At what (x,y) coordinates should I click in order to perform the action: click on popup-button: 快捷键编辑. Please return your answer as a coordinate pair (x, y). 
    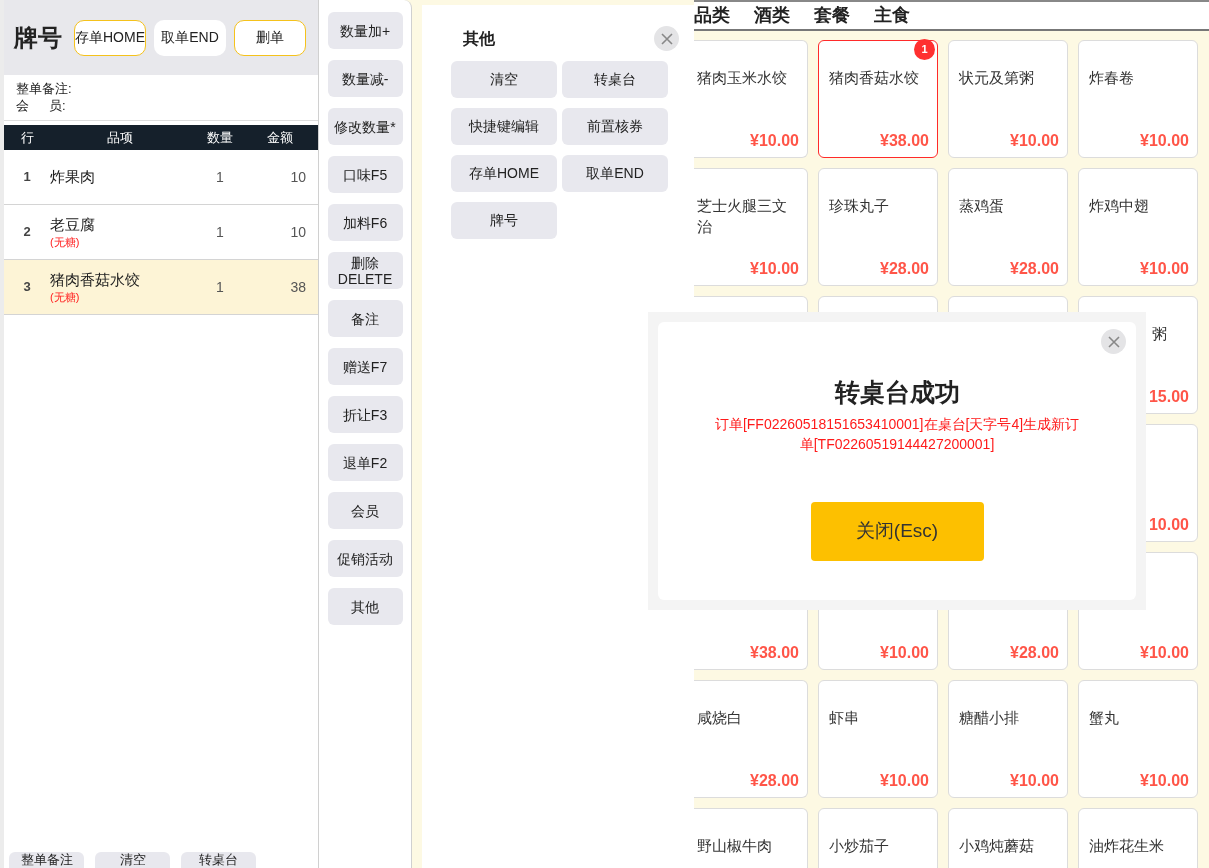
    Looking at the image, I should click on (504, 126).